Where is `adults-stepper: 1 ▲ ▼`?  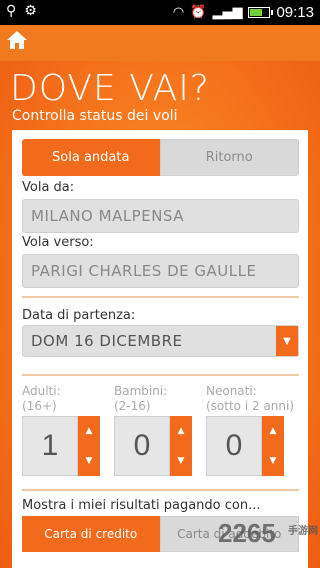
adults-stepper: 1 ▲ ▼ is located at coordinates (61, 446).